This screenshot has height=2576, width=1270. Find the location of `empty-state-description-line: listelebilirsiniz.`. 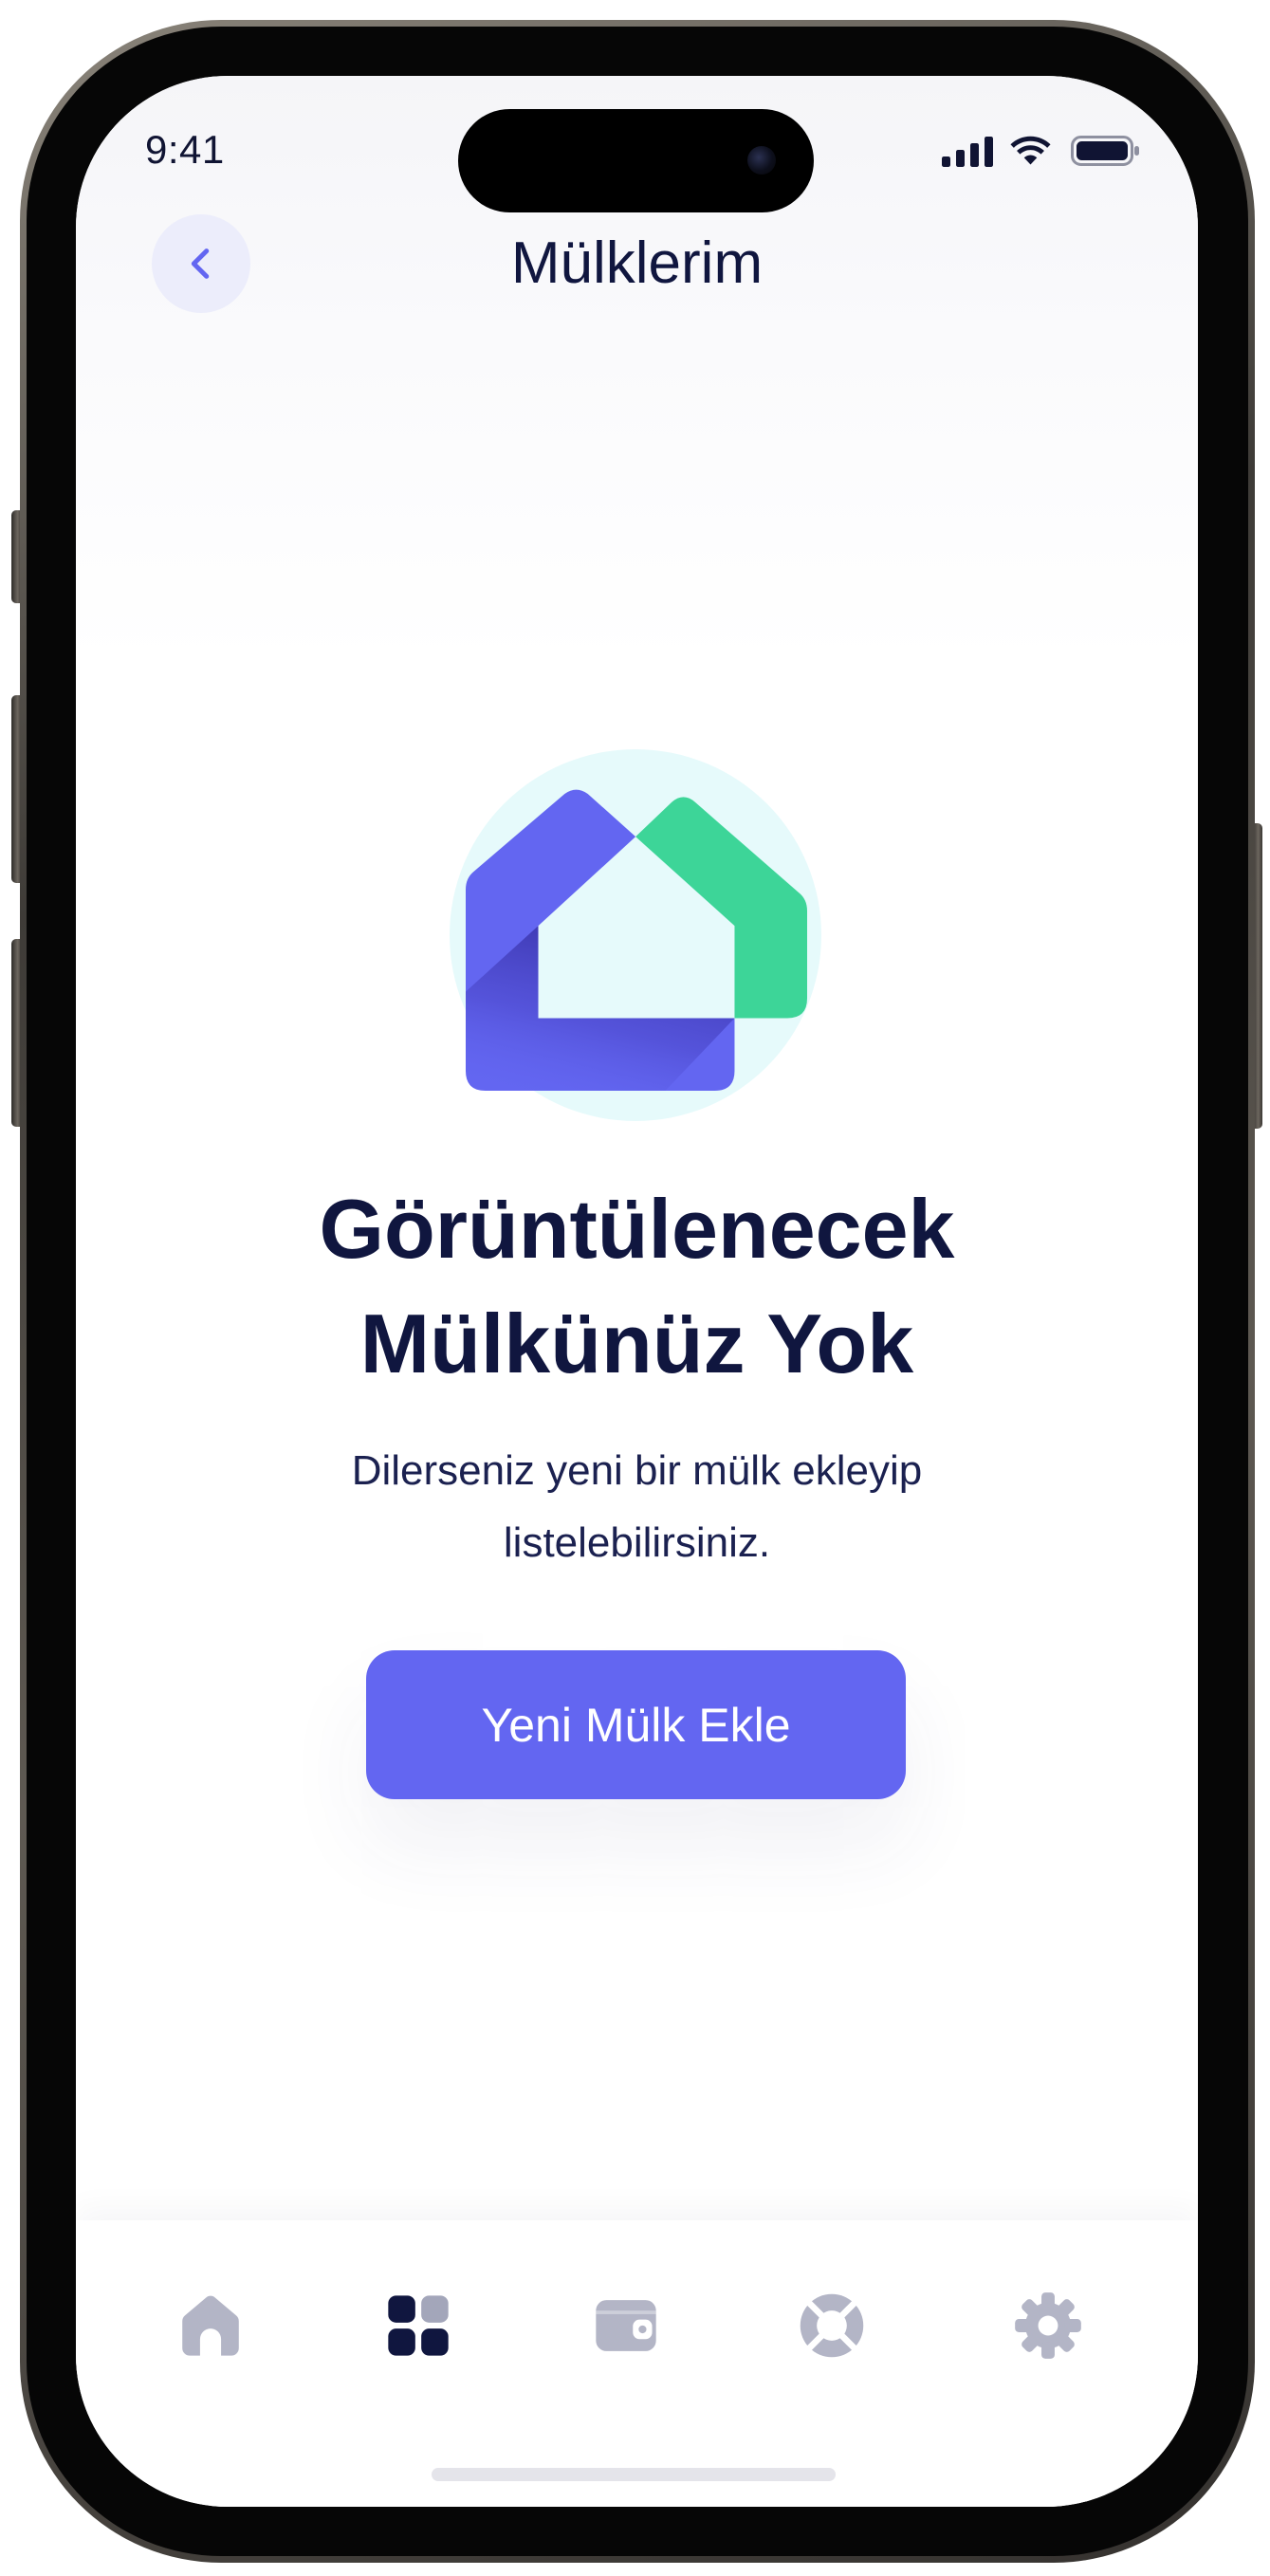

empty-state-description-line: listelebilirsiniz. is located at coordinates (637, 1542).